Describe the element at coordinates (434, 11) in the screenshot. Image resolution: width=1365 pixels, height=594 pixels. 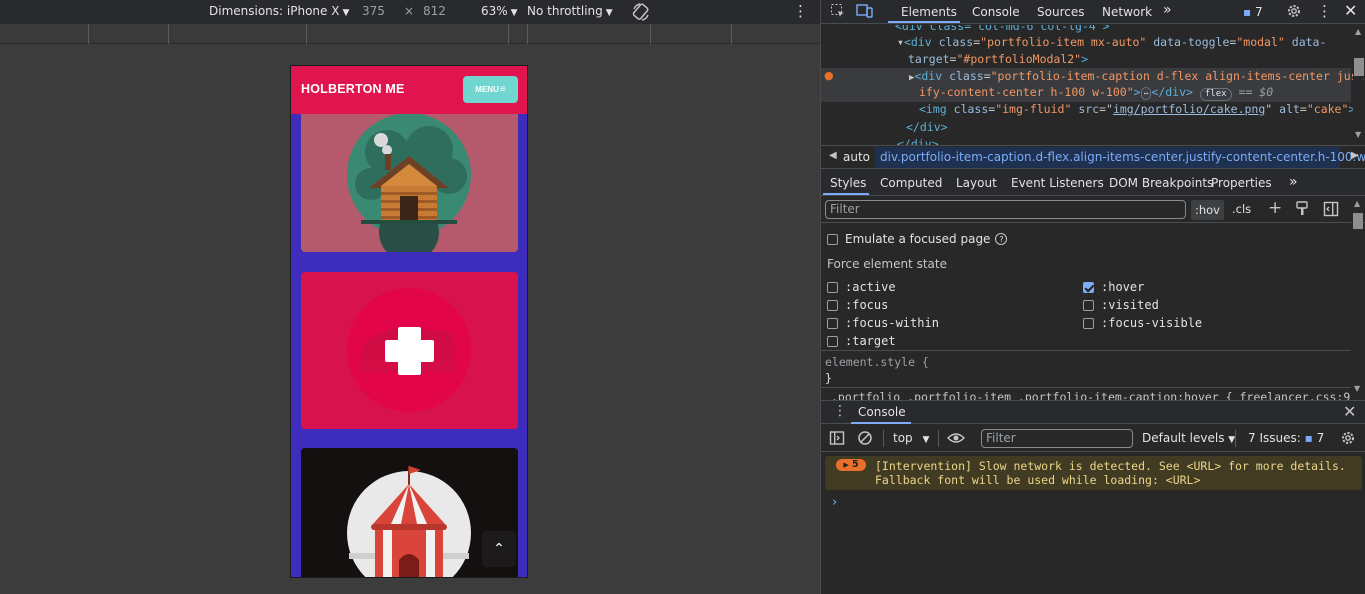
I see `height-input: 812` at that location.